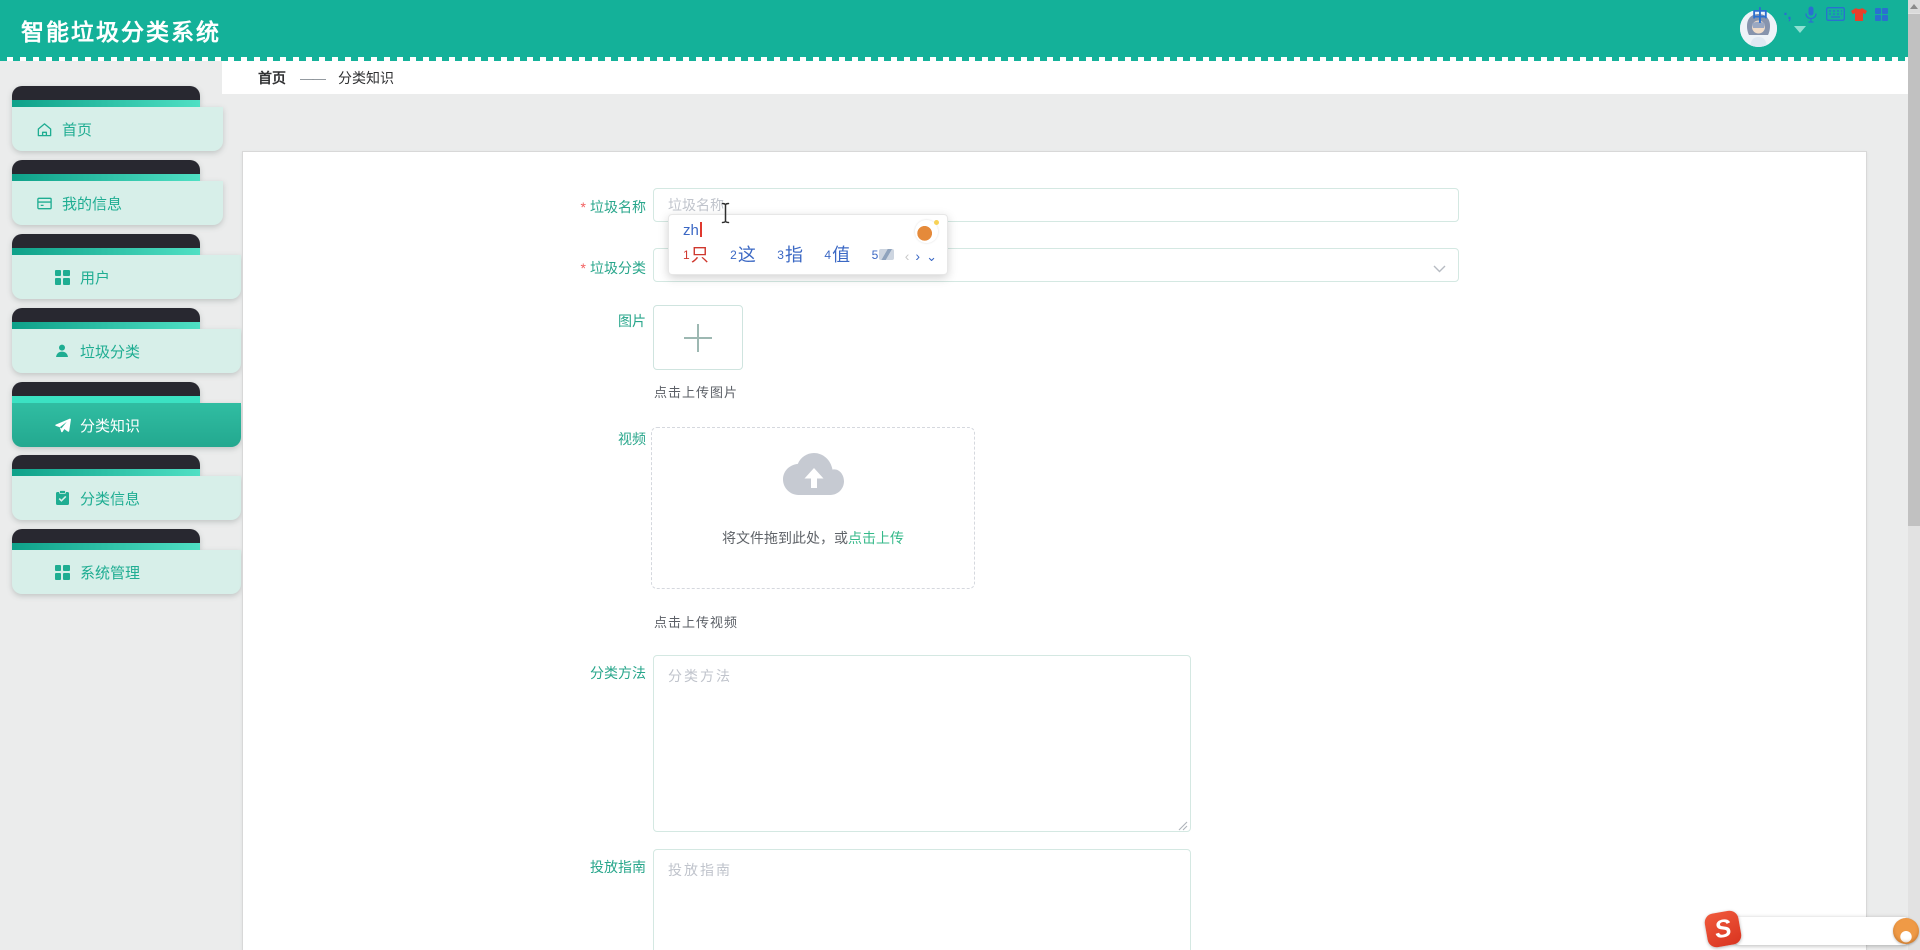 This screenshot has height=950, width=1920. I want to click on ime-candidate: 3指, so click(790, 254).